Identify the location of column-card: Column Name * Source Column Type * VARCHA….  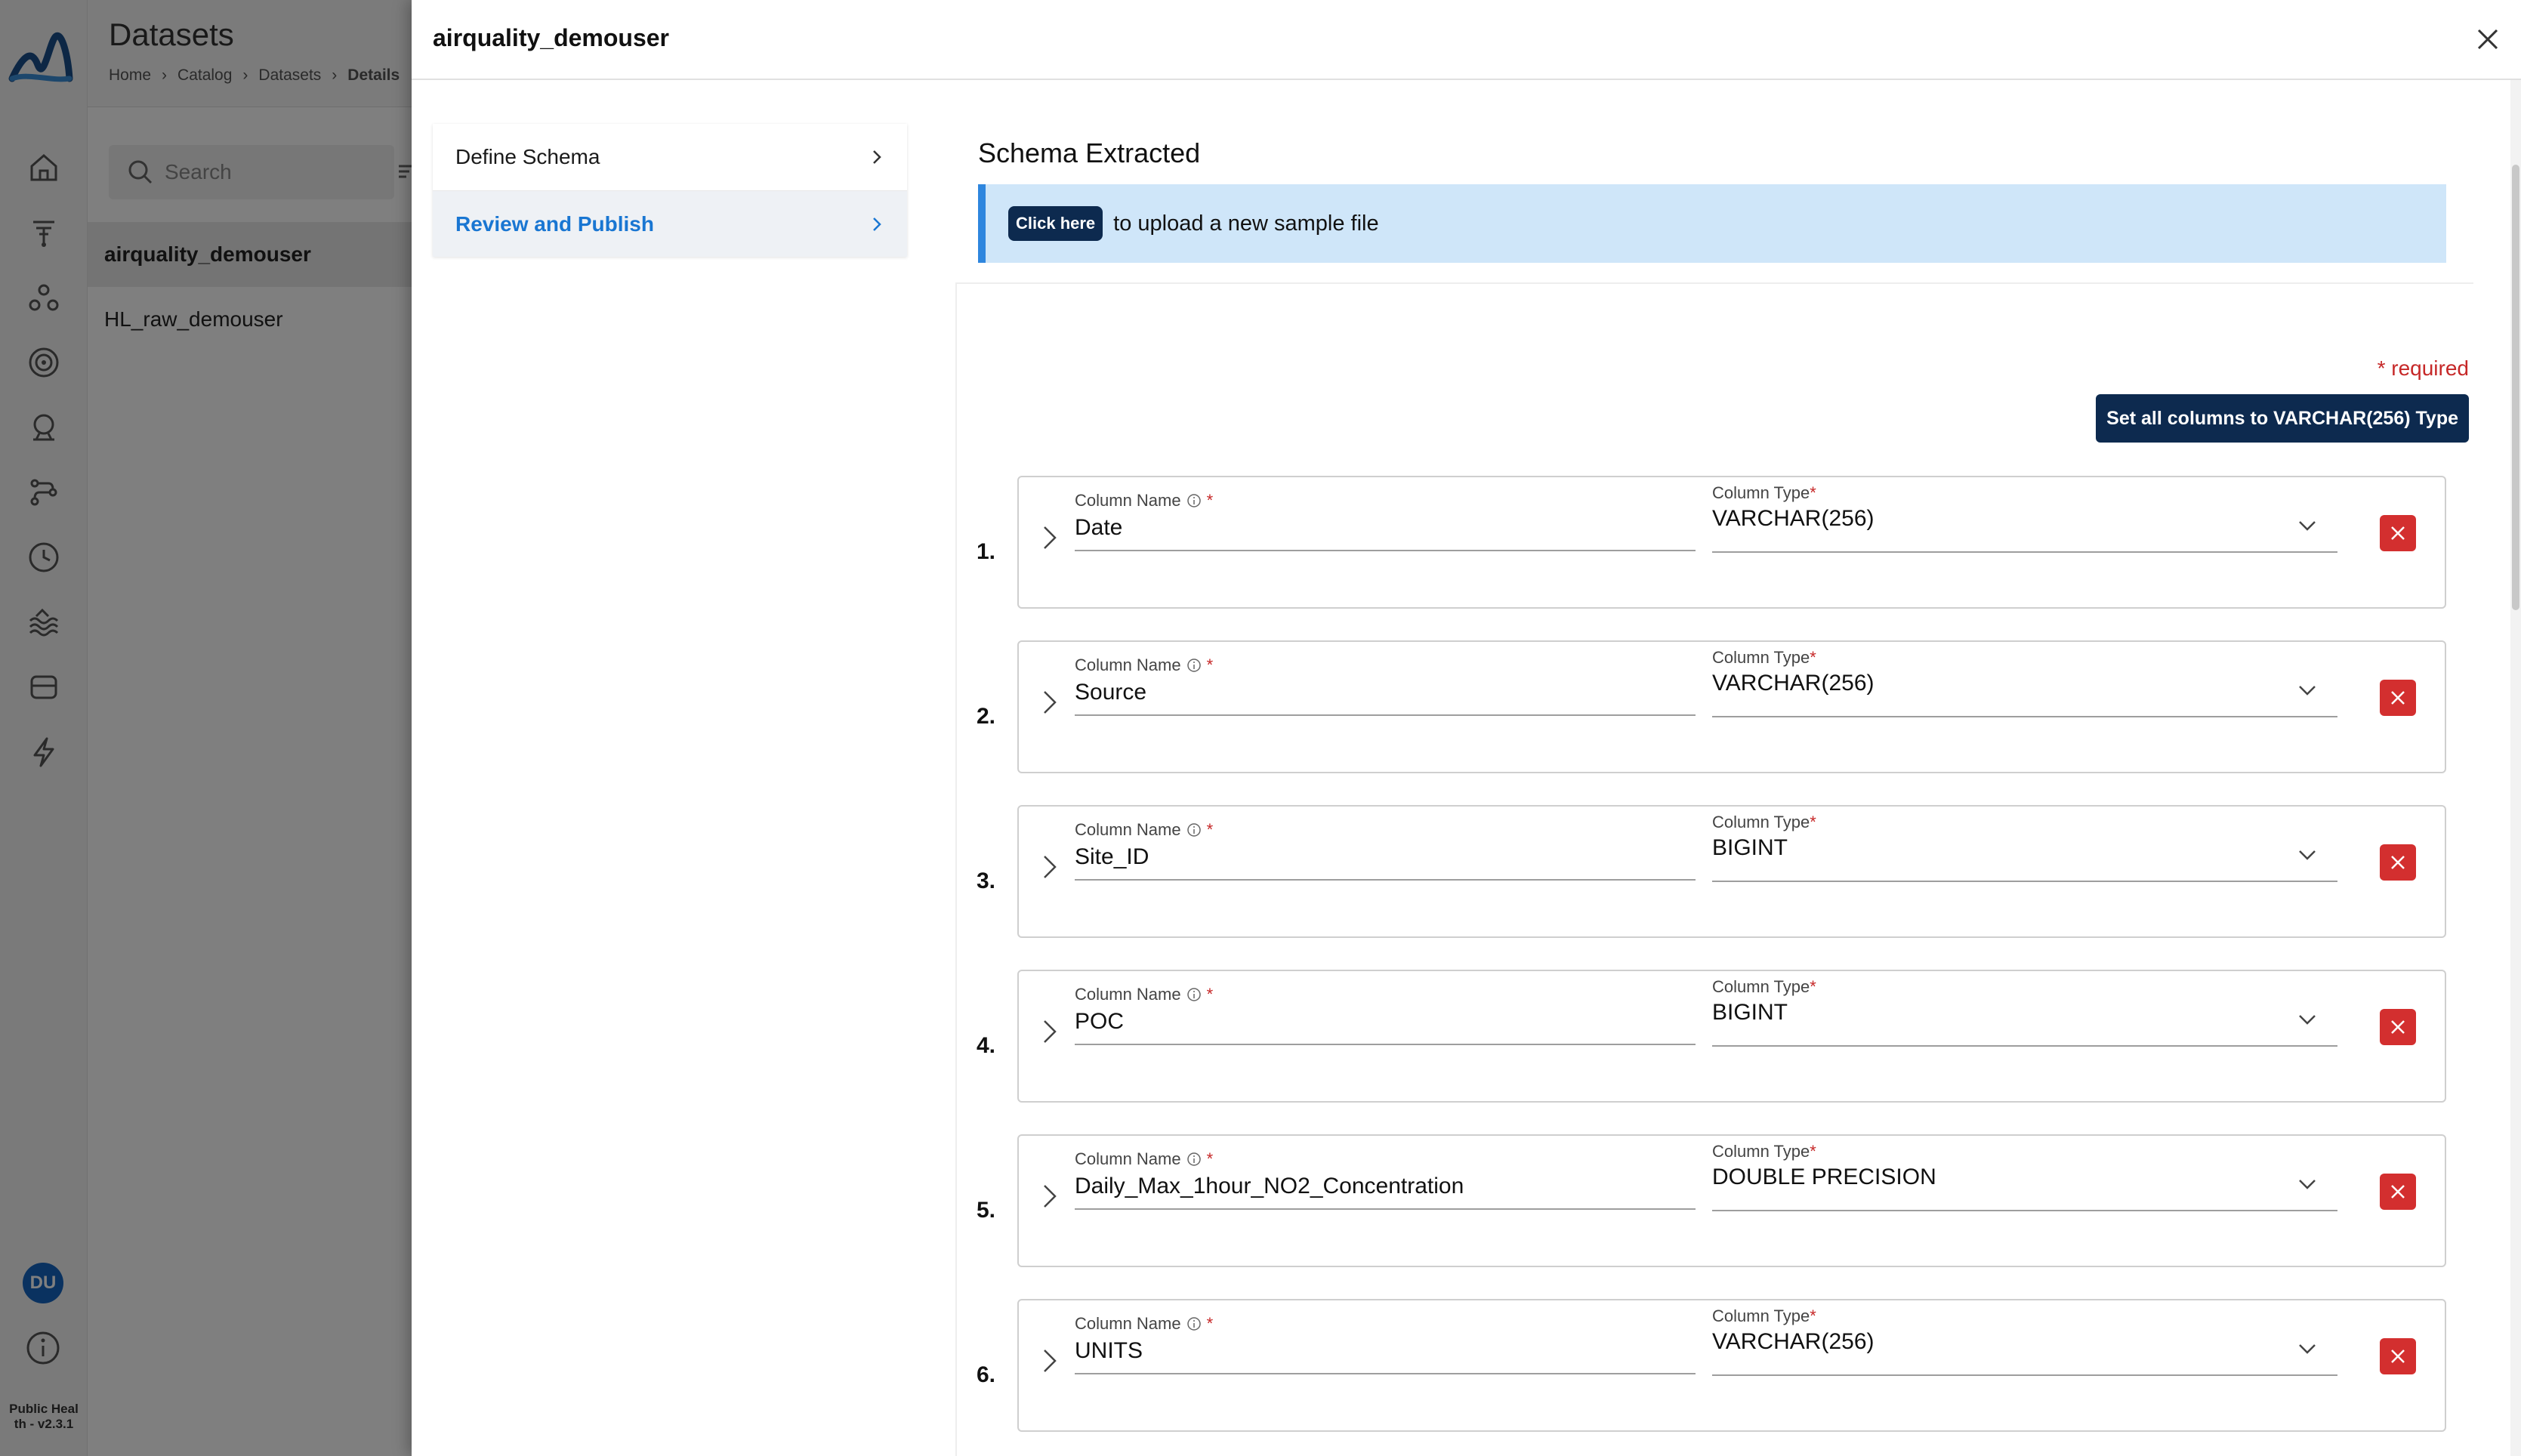
(1732, 706).